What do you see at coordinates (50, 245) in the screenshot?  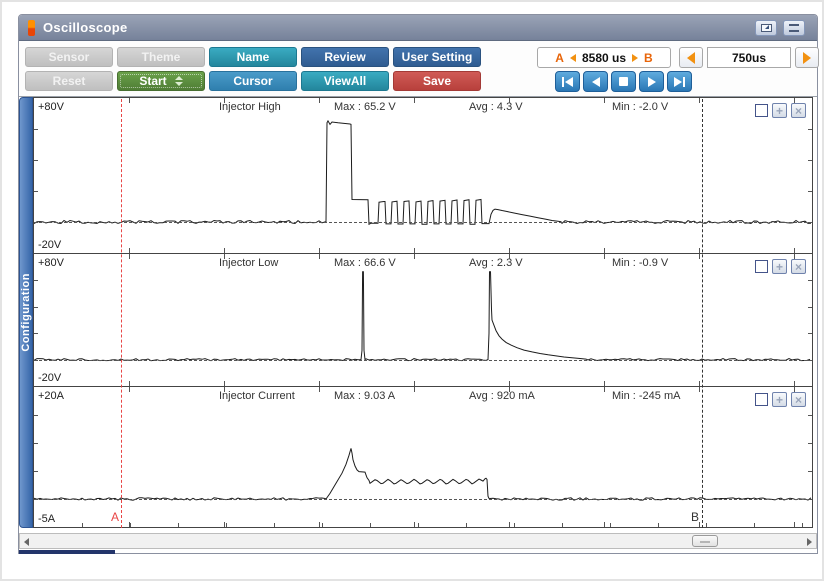 I see `y-min-label: -20V` at bounding box center [50, 245].